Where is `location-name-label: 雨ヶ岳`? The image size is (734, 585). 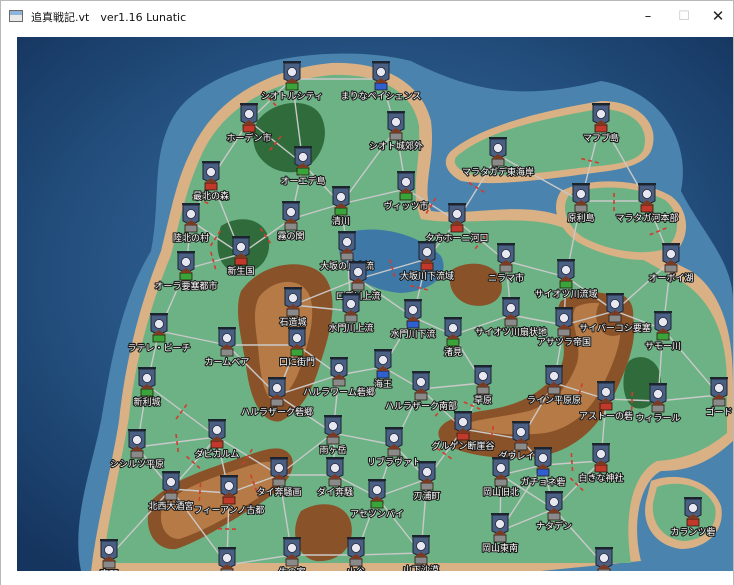
location-name-label: 雨ヶ岳 is located at coordinates (332, 450).